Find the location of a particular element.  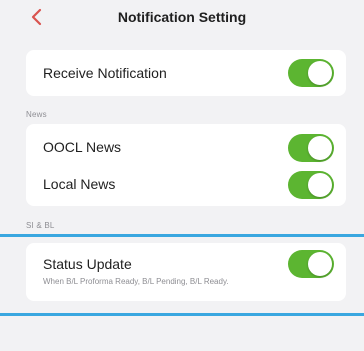

section-header-si-bl: SI & BL is located at coordinates (40, 225).